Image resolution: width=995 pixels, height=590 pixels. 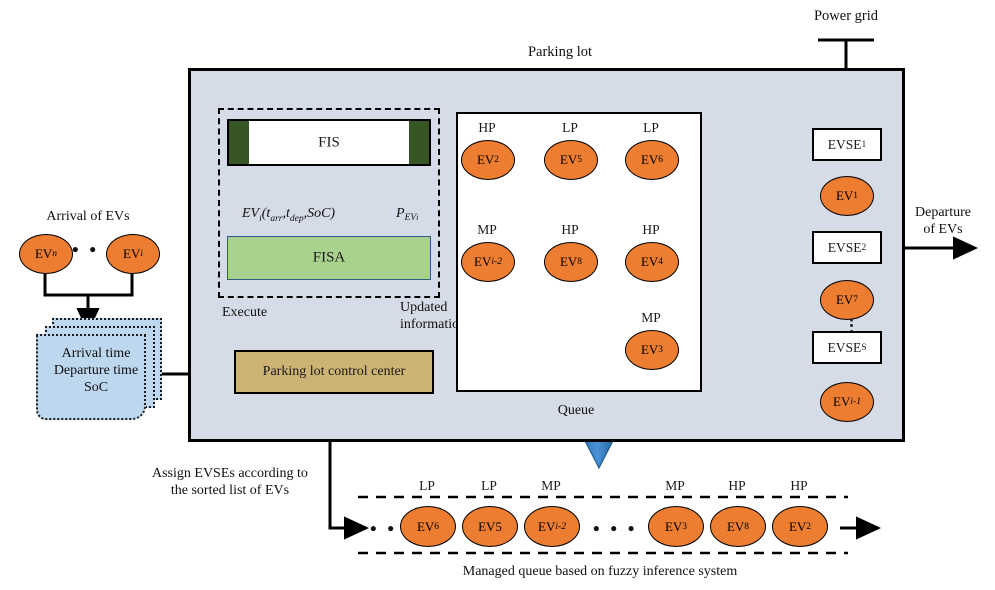 I want to click on charging-ev-i-1: EV i-1, so click(x=847, y=402).